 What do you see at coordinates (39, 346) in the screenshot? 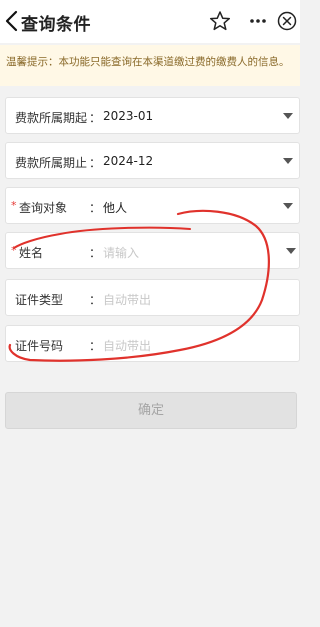
I see `field-label: 证件号码` at bounding box center [39, 346].